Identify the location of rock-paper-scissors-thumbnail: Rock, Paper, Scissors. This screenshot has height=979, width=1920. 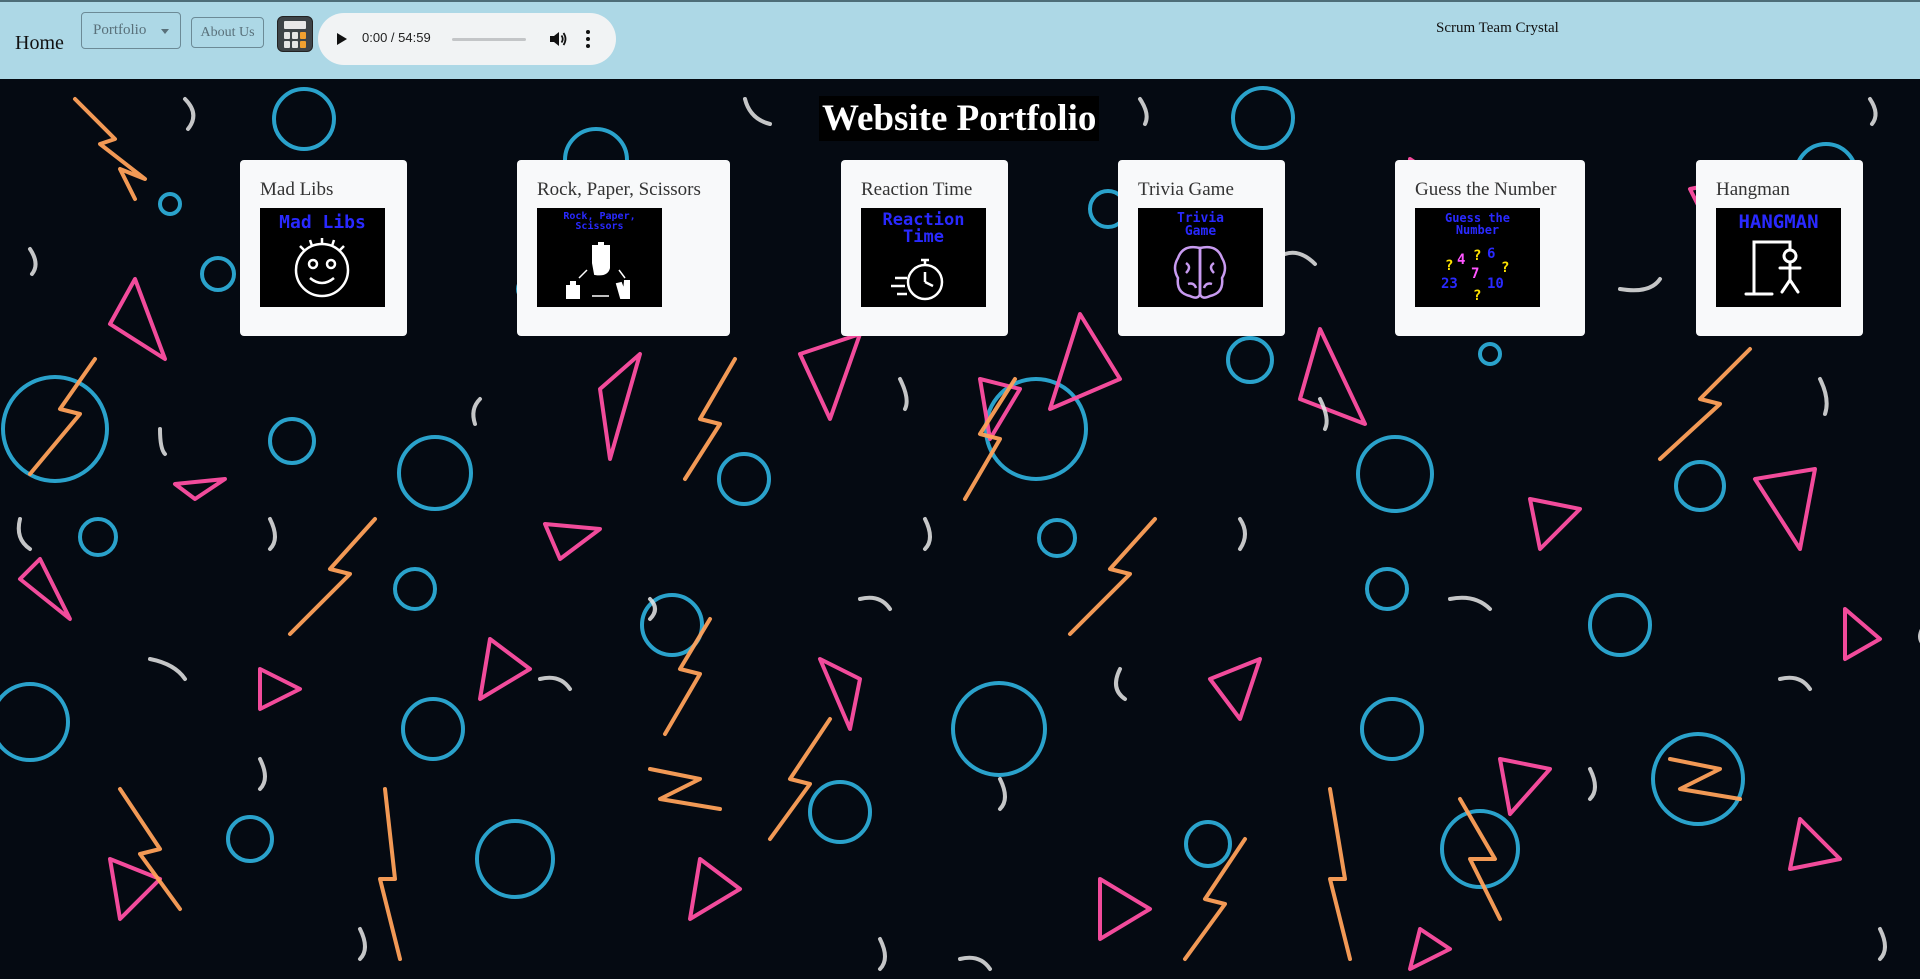
(599, 257).